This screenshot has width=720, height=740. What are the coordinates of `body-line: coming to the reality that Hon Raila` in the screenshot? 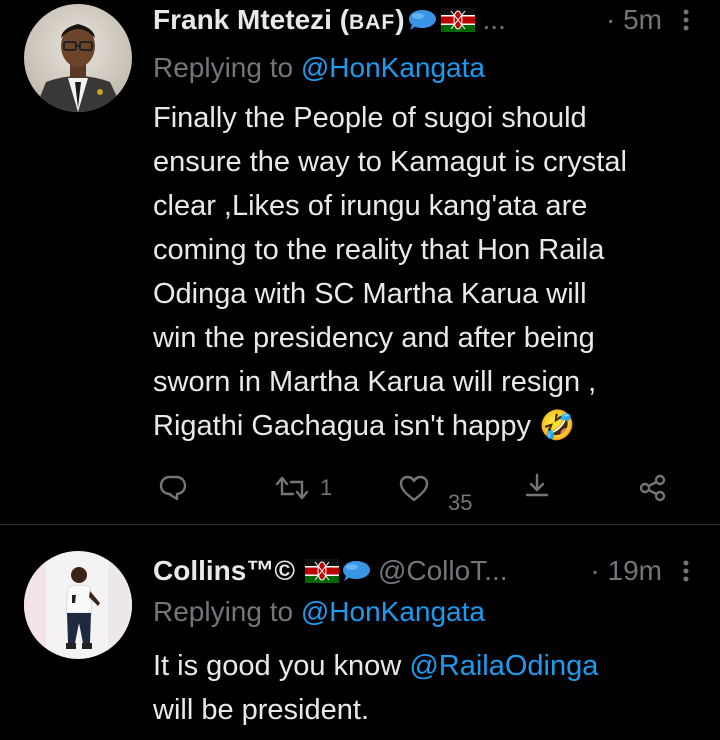 It's located at (379, 250).